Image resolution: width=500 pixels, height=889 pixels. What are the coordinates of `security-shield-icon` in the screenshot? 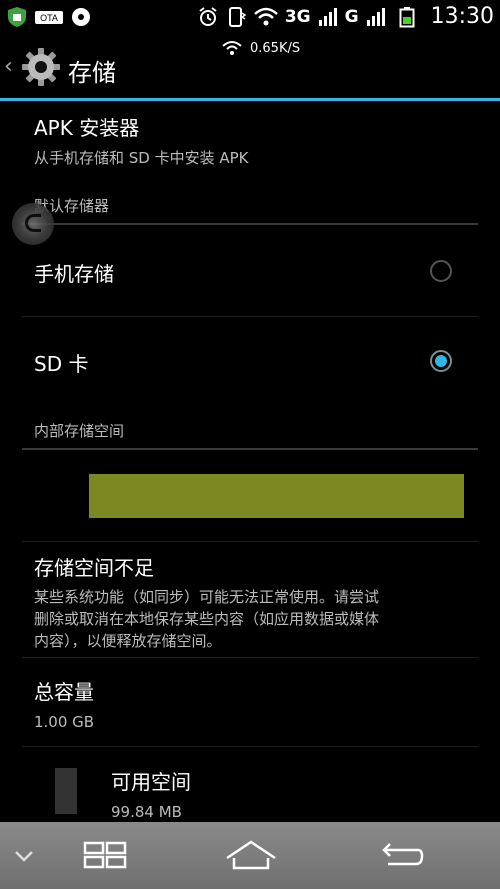 It's located at (17, 17).